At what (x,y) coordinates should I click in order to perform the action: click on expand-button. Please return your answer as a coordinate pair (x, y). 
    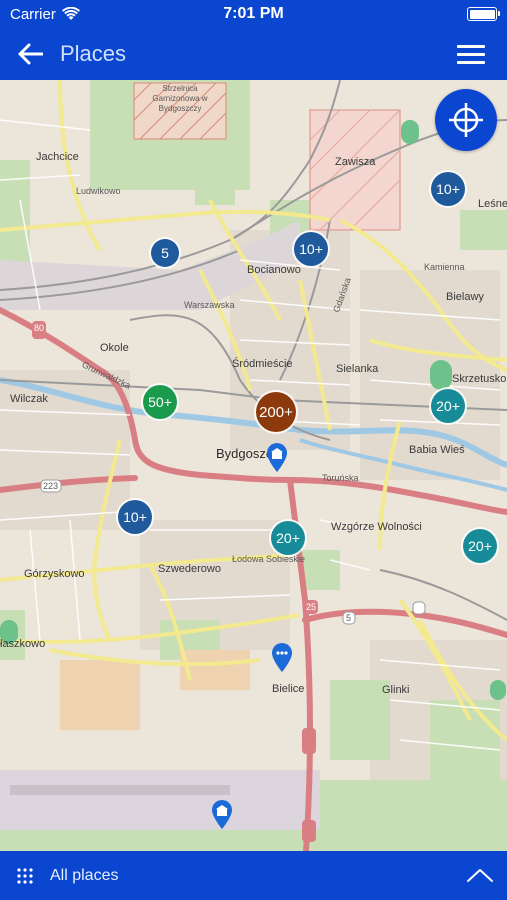
    Looking at the image, I should click on (480, 875).